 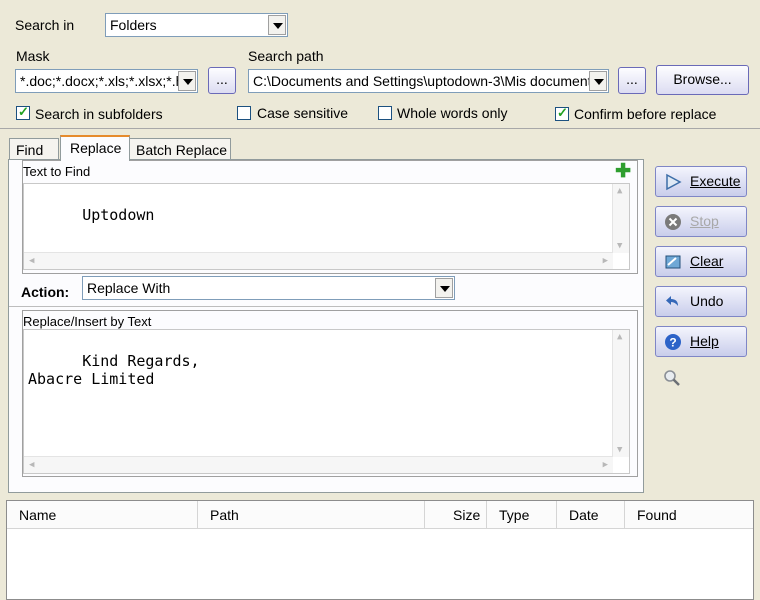 What do you see at coordinates (704, 221) in the screenshot?
I see `stop-label: Stop` at bounding box center [704, 221].